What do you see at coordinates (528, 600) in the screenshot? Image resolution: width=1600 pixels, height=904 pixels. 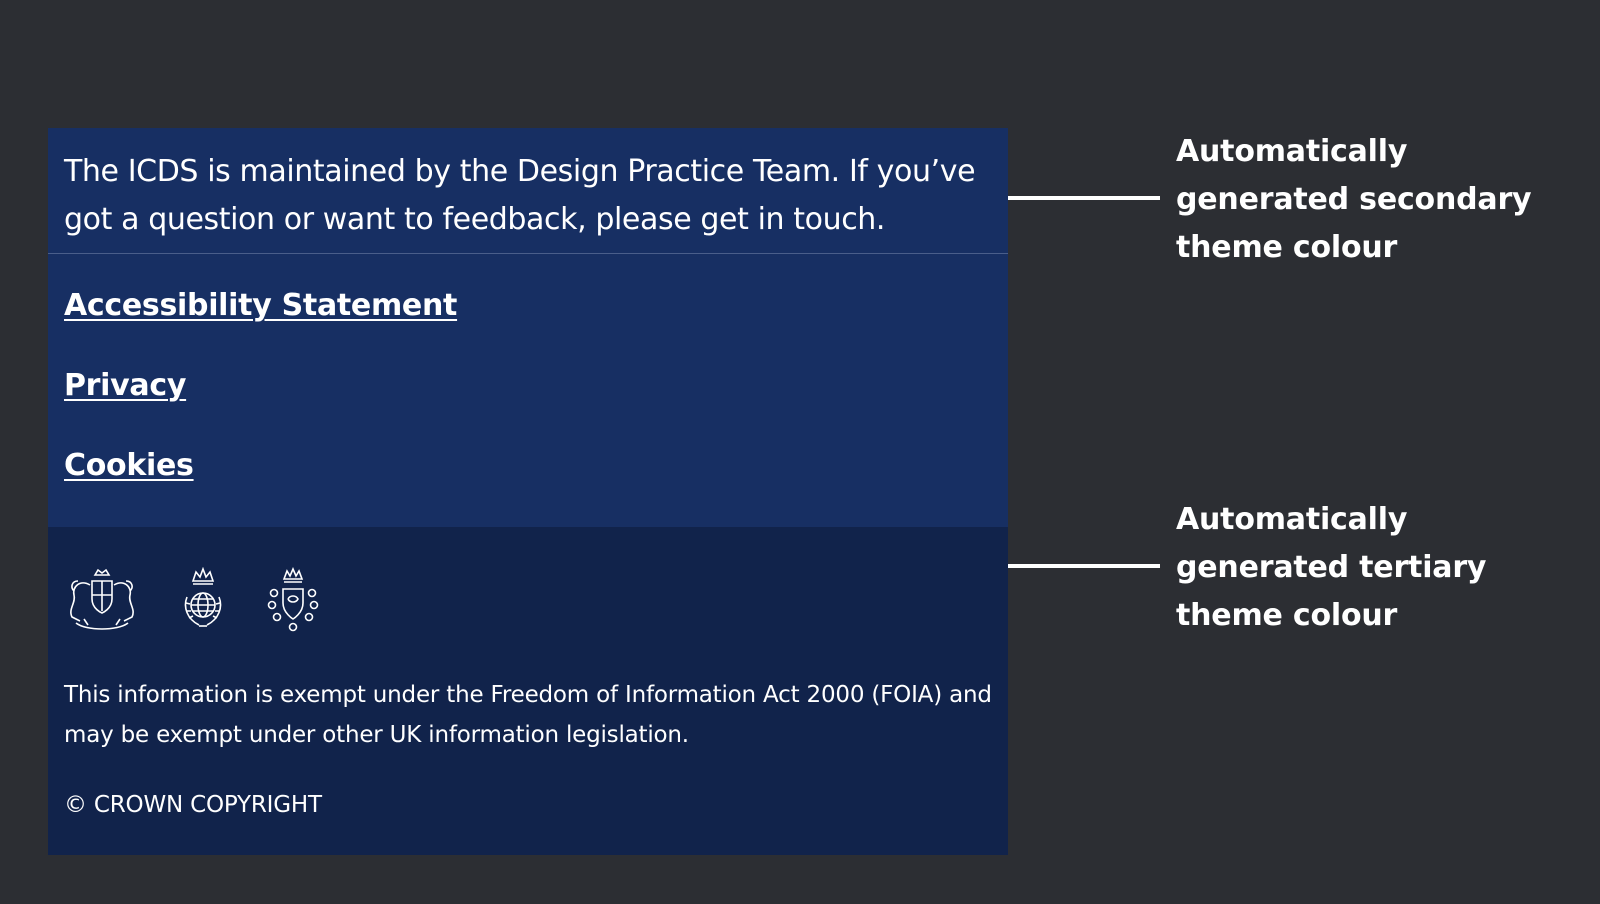 I see `crest-row` at bounding box center [528, 600].